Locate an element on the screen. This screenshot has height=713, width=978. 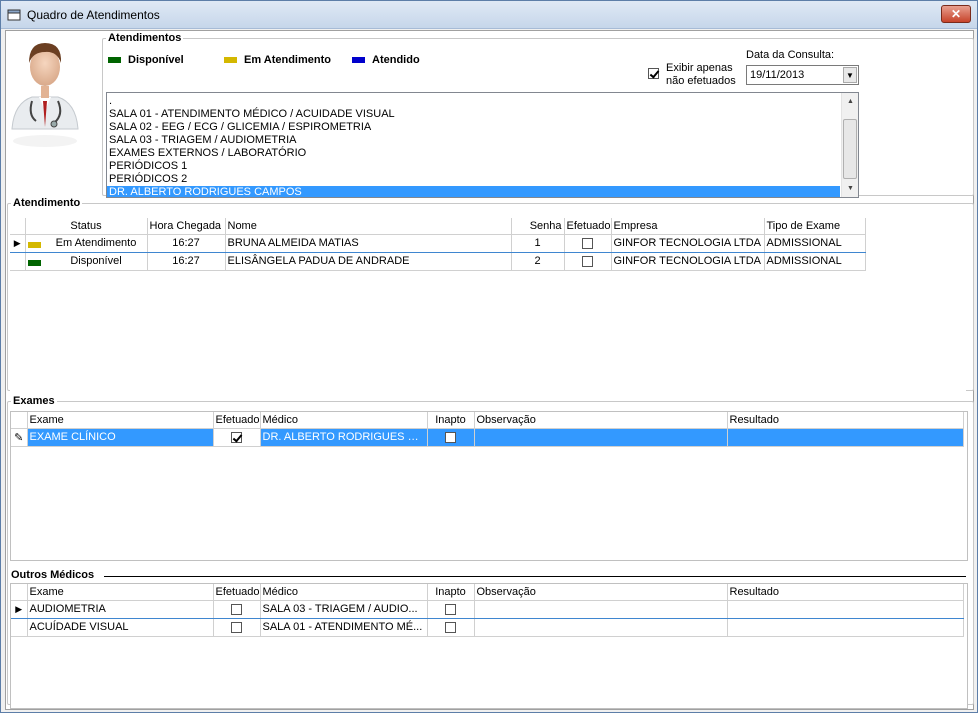
nome-cell: ELISÂNGELA PADUA DE ANDRADE is located at coordinates (368, 261).